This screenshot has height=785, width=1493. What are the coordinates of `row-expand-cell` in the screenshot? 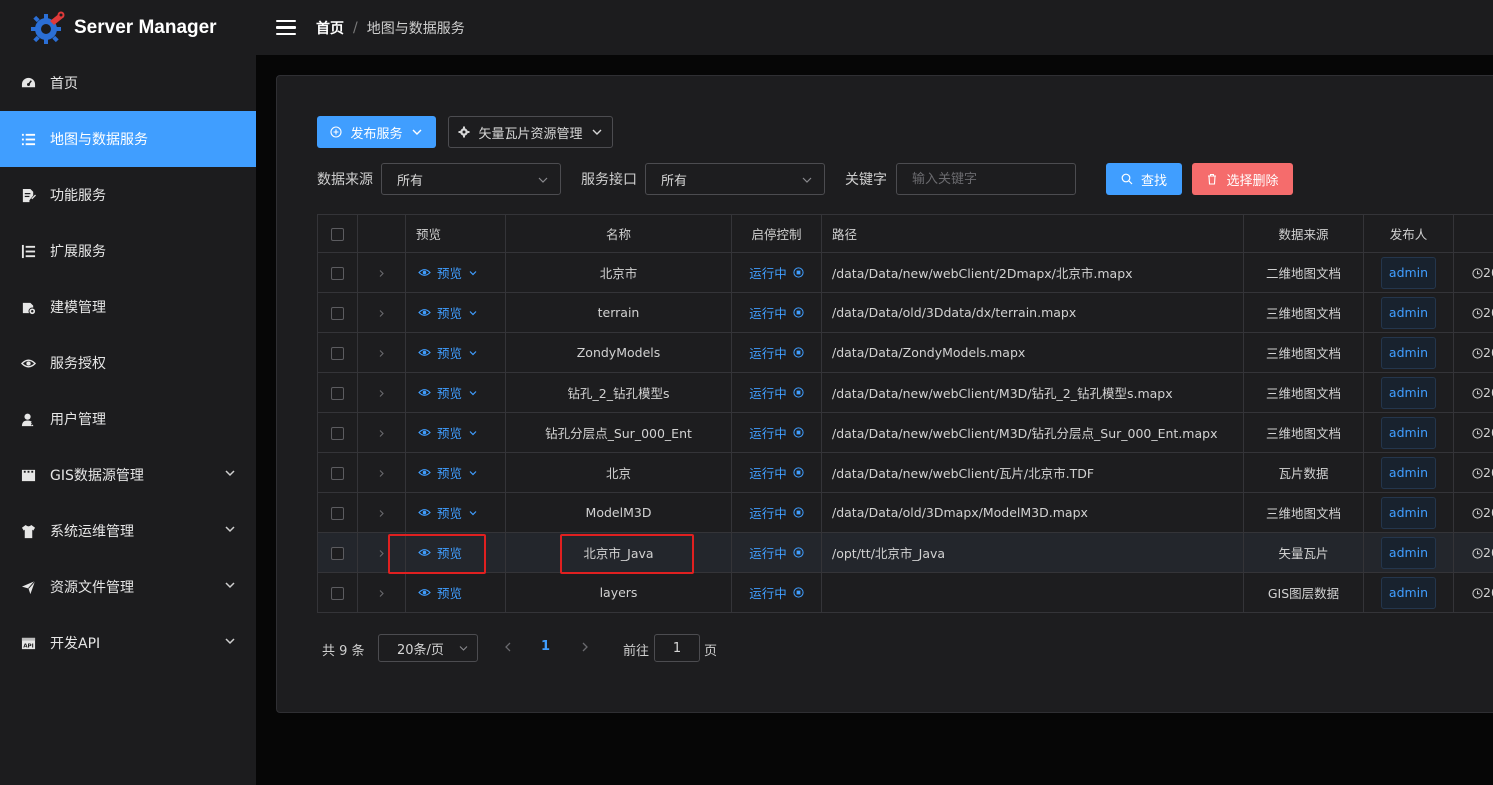 It's located at (381, 592).